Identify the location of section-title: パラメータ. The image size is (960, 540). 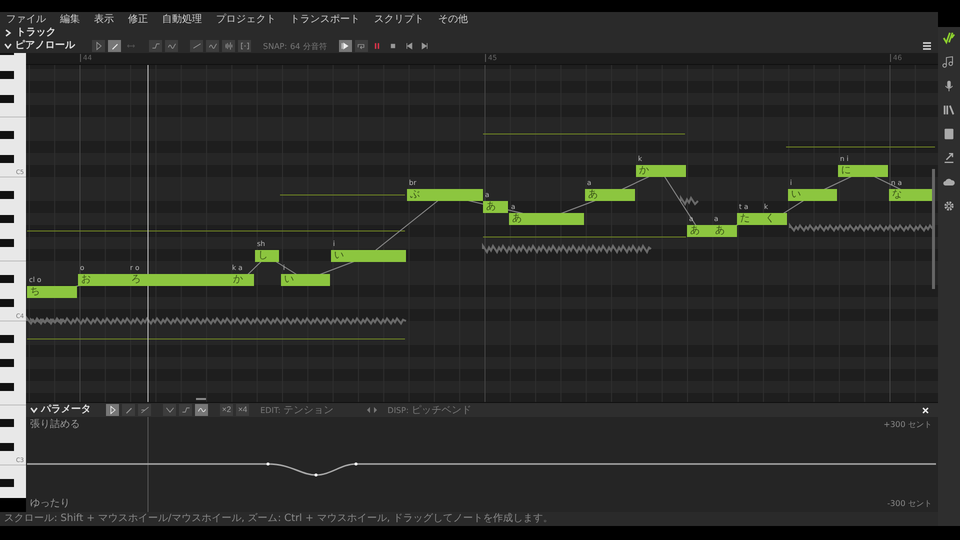
(66, 410).